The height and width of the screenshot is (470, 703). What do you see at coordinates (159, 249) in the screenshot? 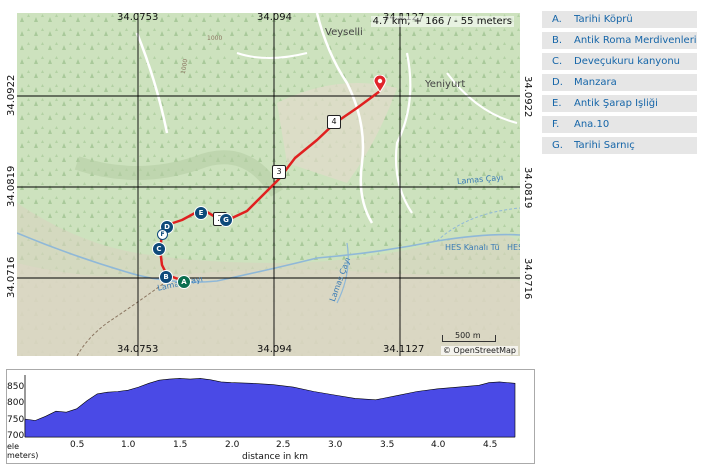
I see `waypoint-c: C` at bounding box center [159, 249].